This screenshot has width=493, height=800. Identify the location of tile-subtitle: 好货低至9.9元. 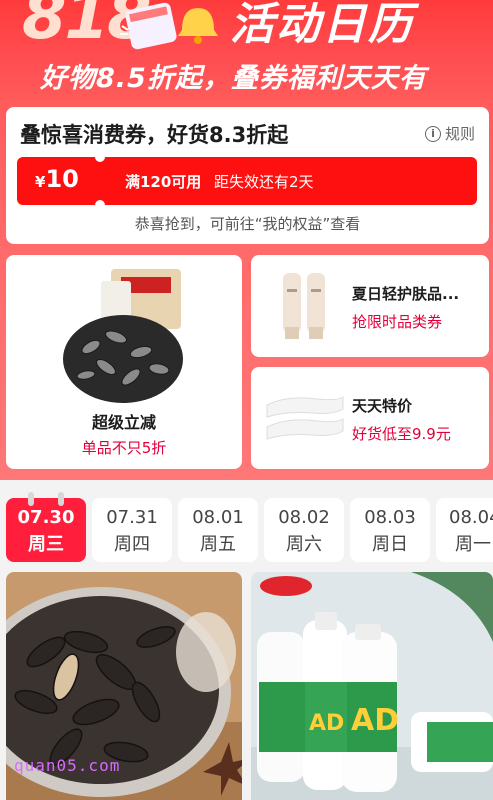
(401, 434).